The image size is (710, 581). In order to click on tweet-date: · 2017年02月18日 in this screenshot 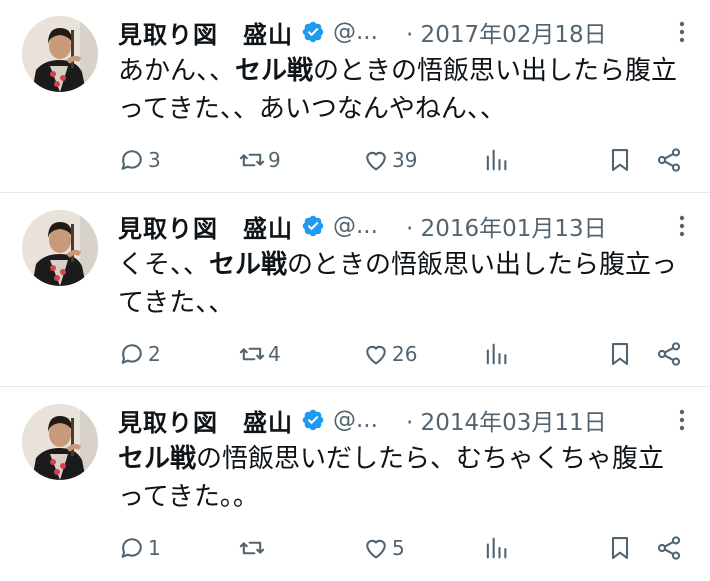, I will do `click(506, 32)`.